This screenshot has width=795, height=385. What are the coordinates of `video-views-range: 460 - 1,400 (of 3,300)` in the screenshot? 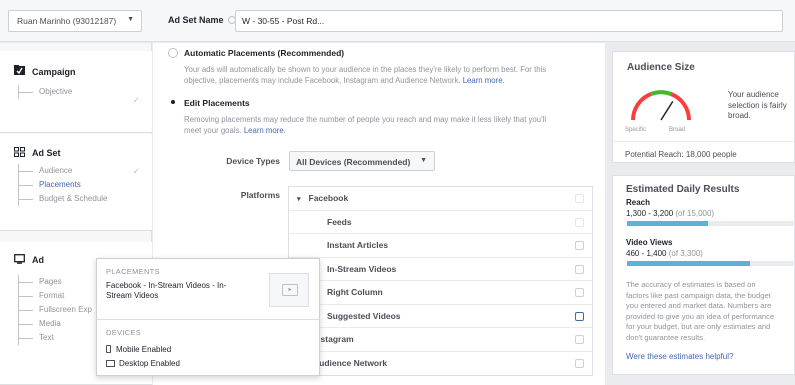 It's located at (664, 253).